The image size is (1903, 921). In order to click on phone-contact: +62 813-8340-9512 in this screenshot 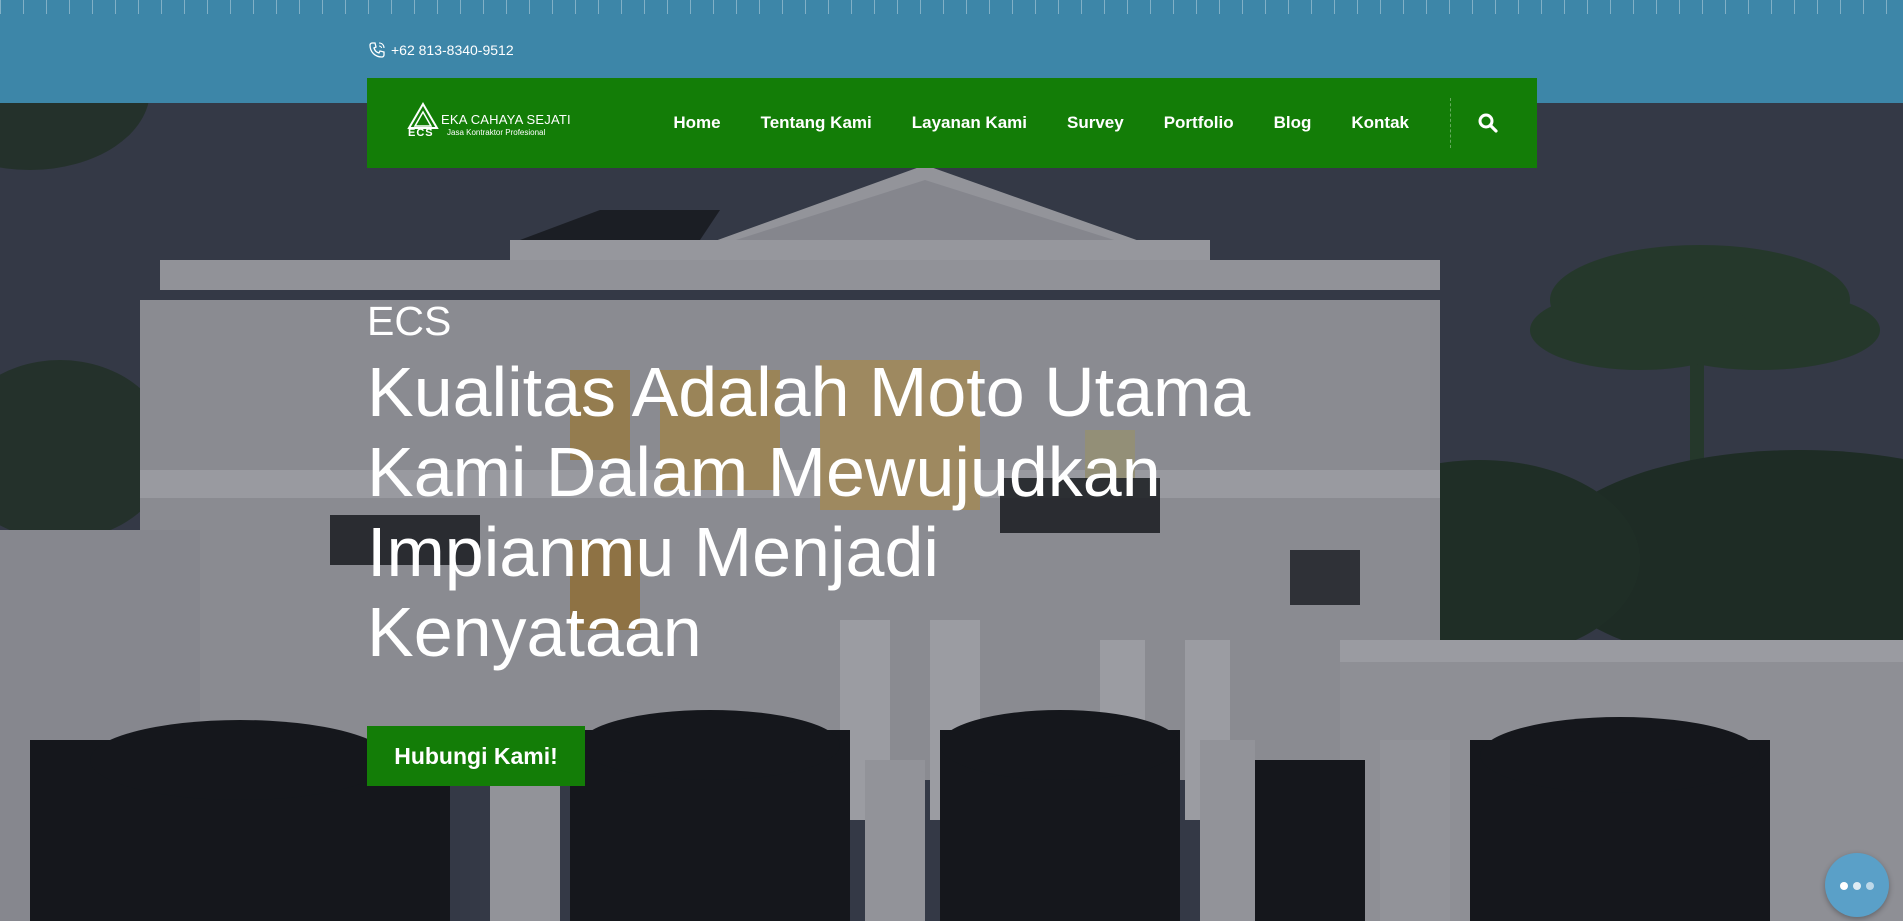, I will do `click(440, 50)`.